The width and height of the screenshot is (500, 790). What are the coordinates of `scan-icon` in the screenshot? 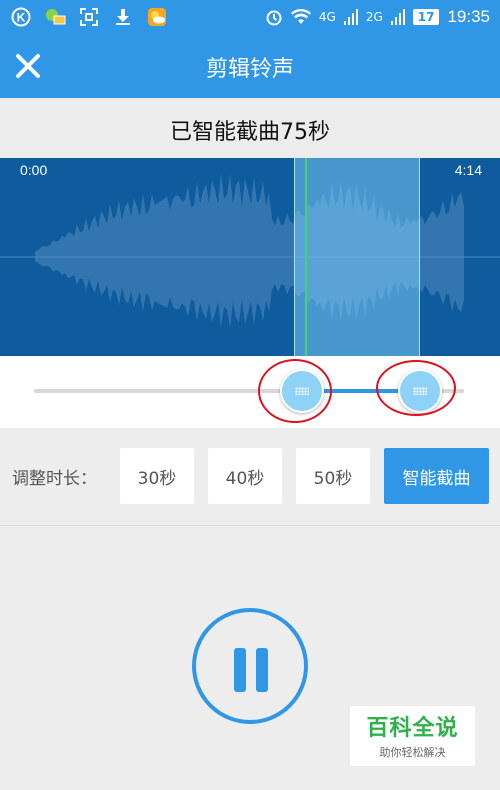 It's located at (89, 17).